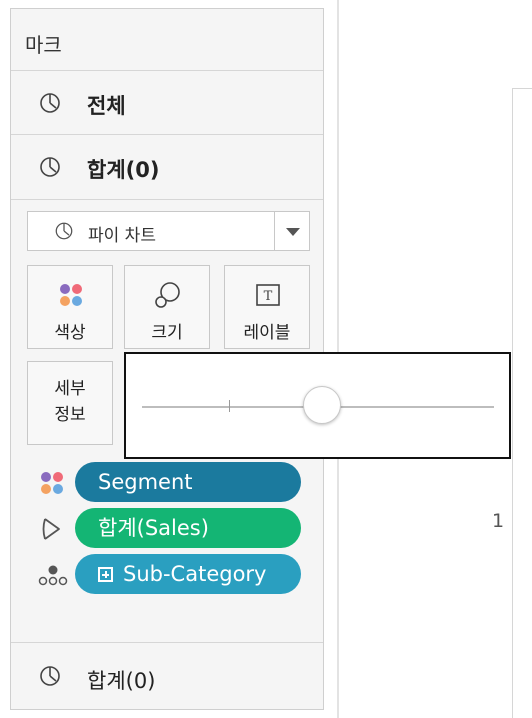 The height and width of the screenshot is (718, 532). Describe the element at coordinates (167, 676) in the screenshot. I see `marks-sum-row-bottom: 합계(0)` at that location.